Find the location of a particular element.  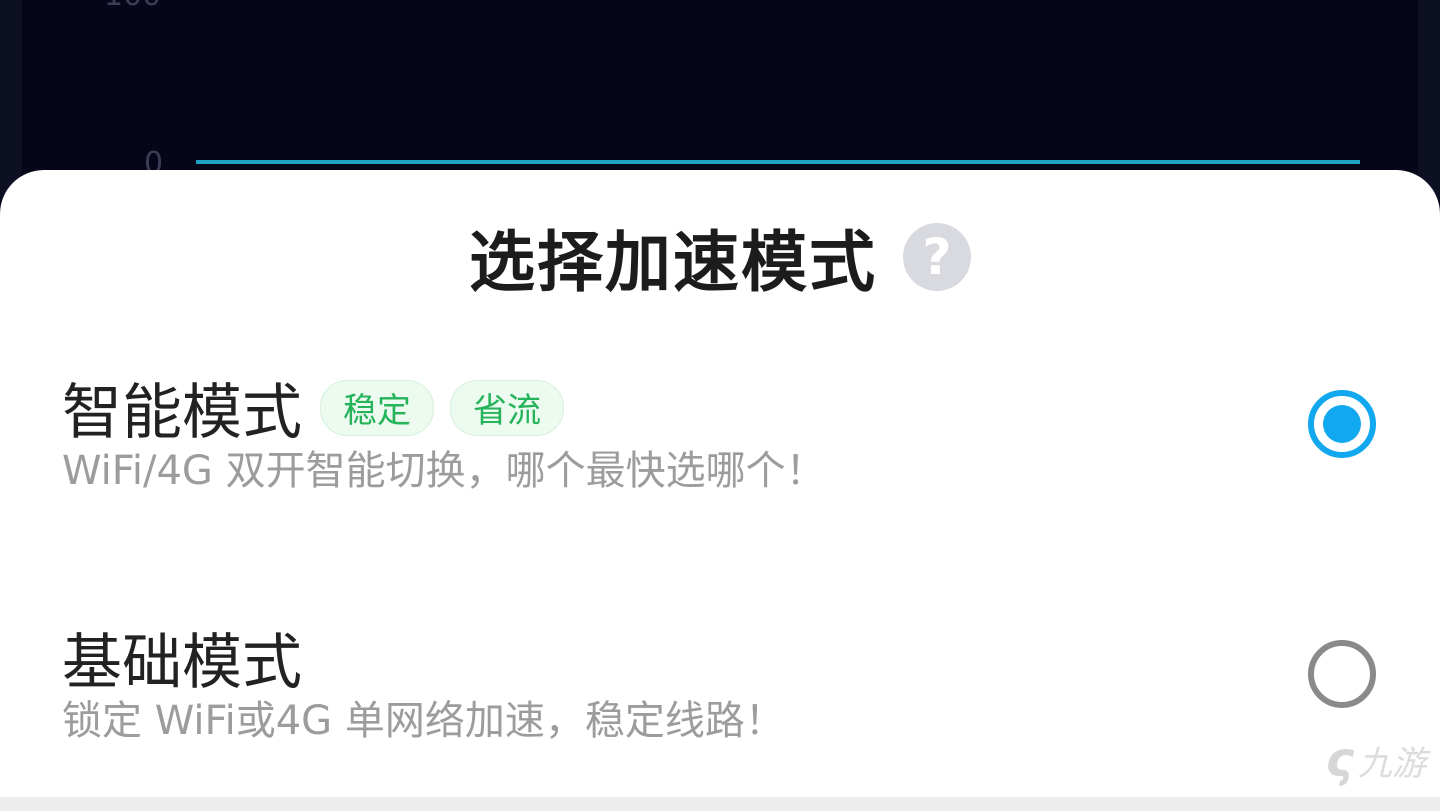

chart-left-border is located at coordinates (11, 100).